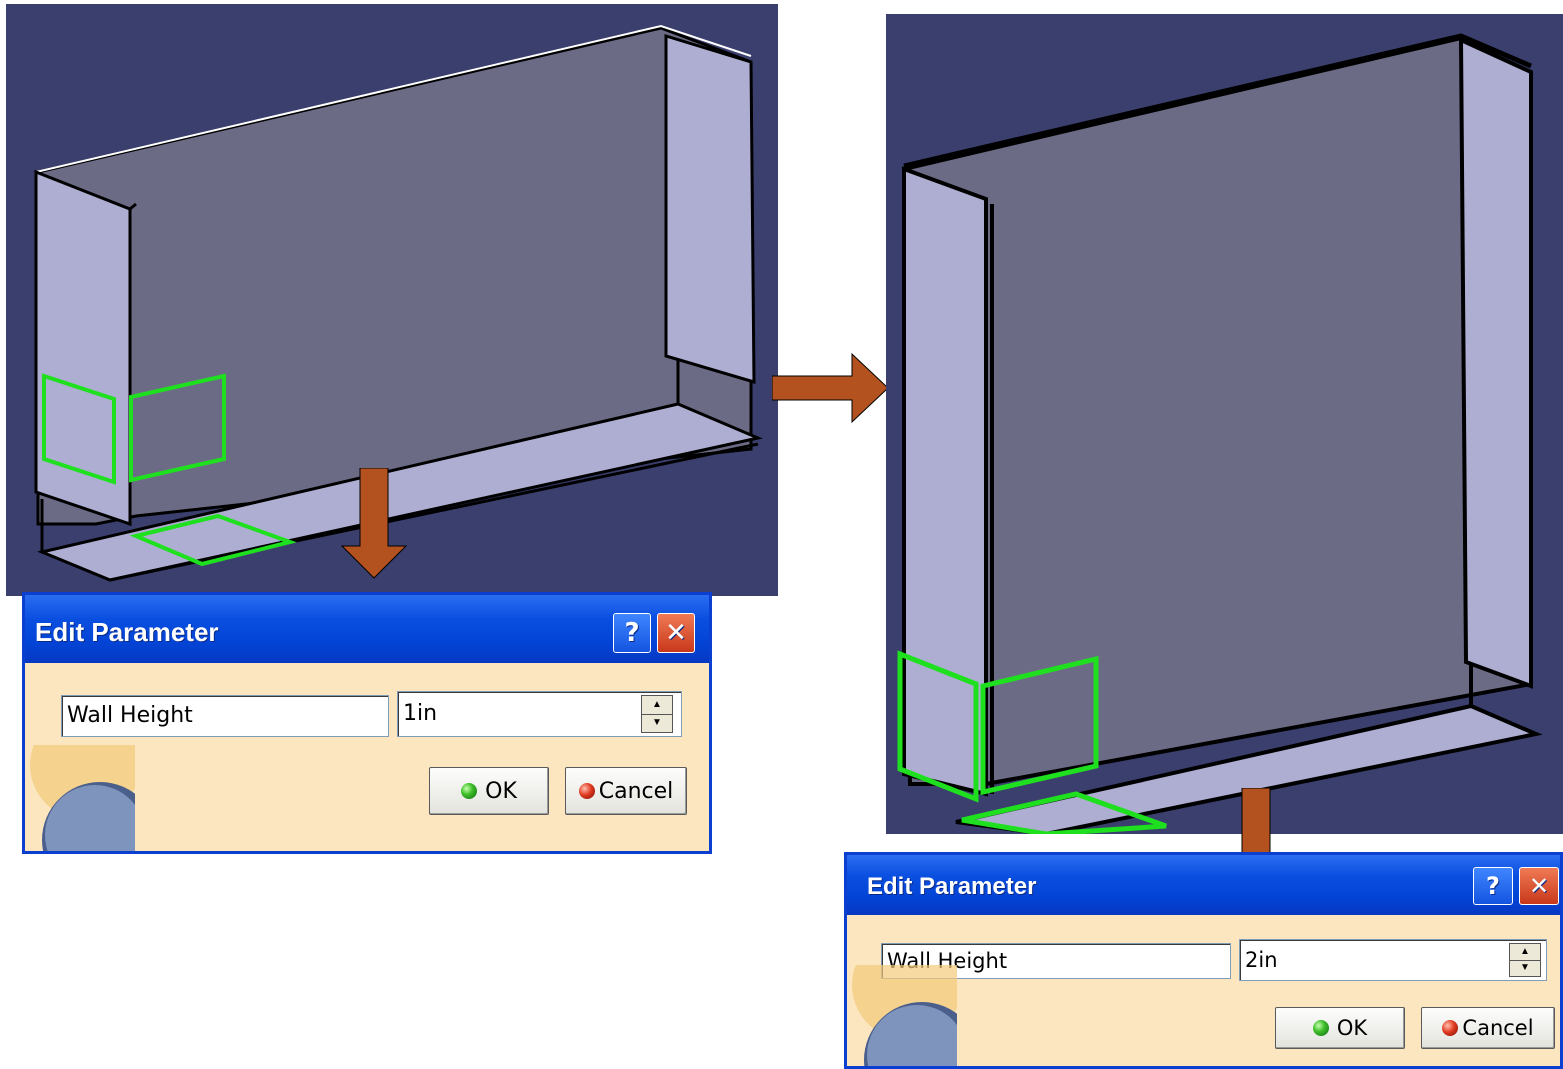  I want to click on parameter-name-field: Wall Height, so click(225, 716).